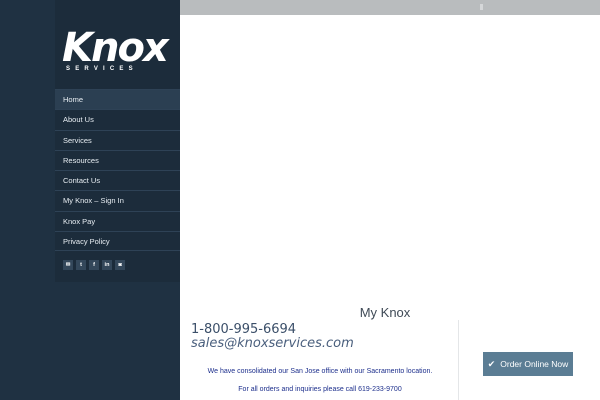  What do you see at coordinates (117, 200) in the screenshot?
I see `nav-item-my-knox-sign-in: My Knox – Sign In` at bounding box center [117, 200].